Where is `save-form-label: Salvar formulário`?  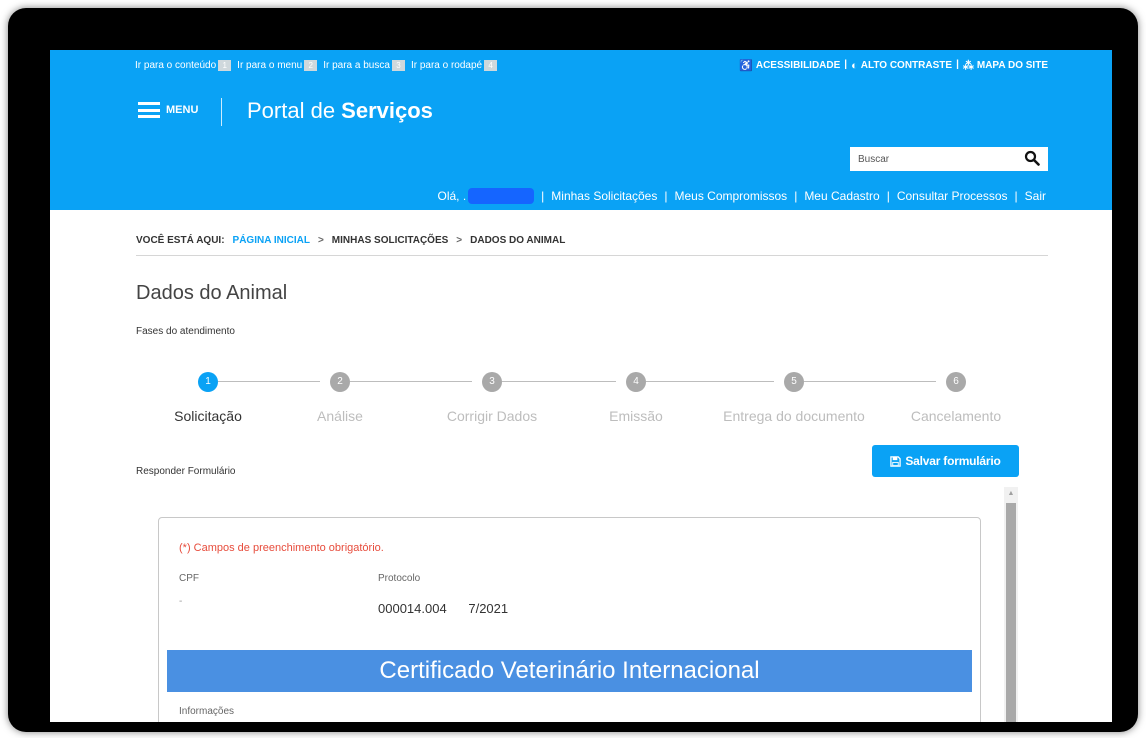 save-form-label: Salvar formulário is located at coordinates (953, 461).